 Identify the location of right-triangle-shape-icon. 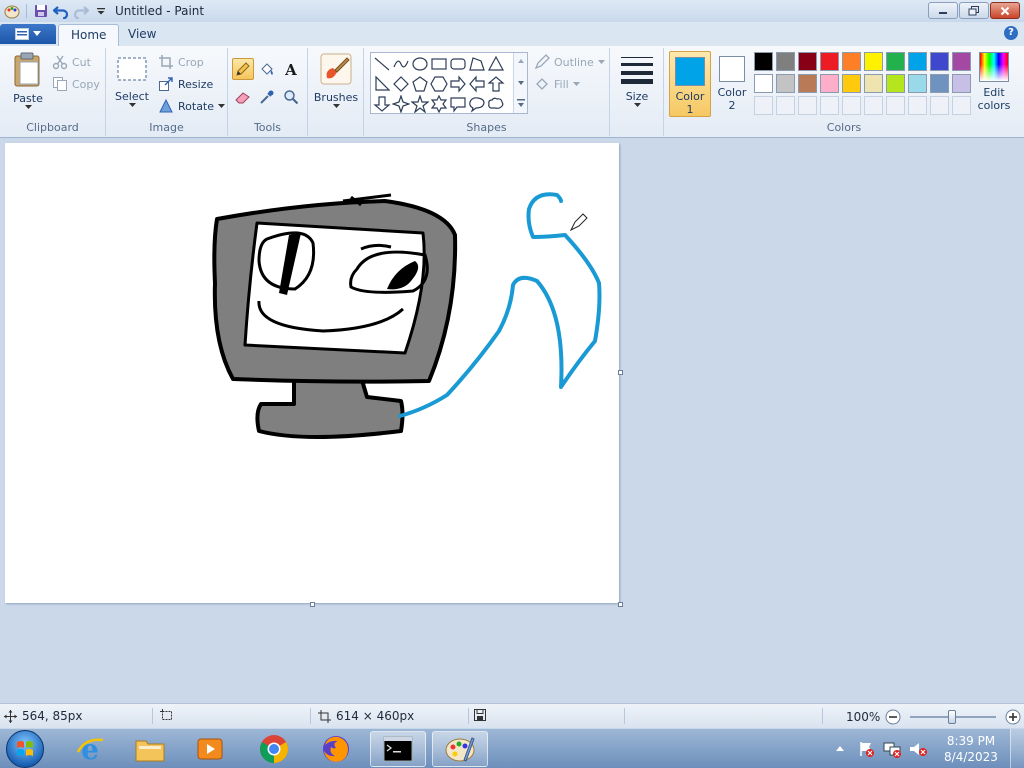
(382, 84).